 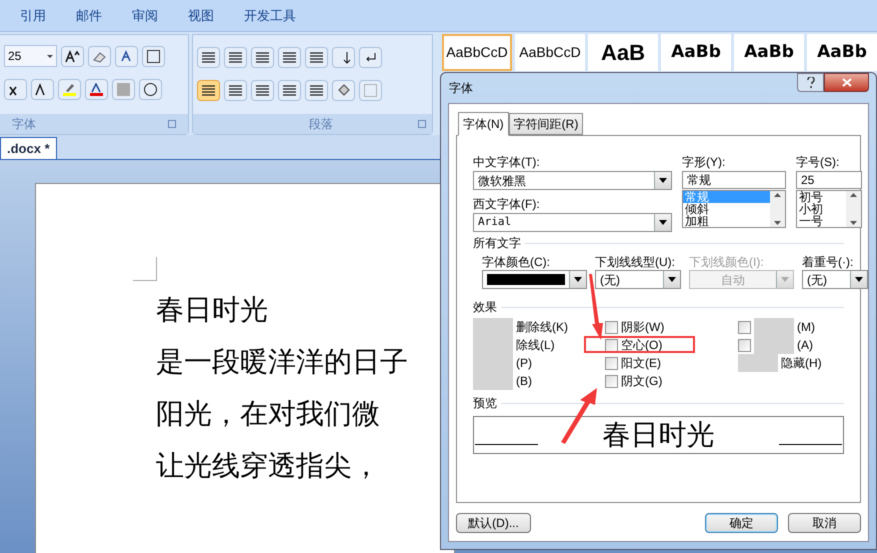 What do you see at coordinates (821, 221) in the screenshot?
I see `list-item: 一号` at bounding box center [821, 221].